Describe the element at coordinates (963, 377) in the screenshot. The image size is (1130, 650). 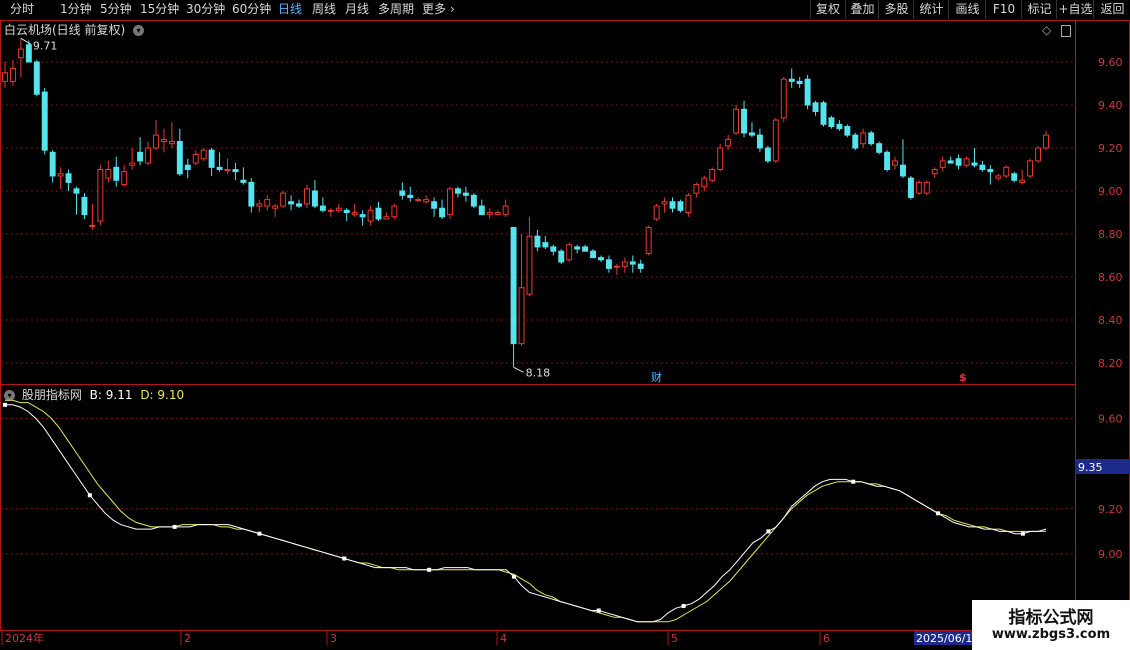
I see `event-dollar-marker: $` at that location.